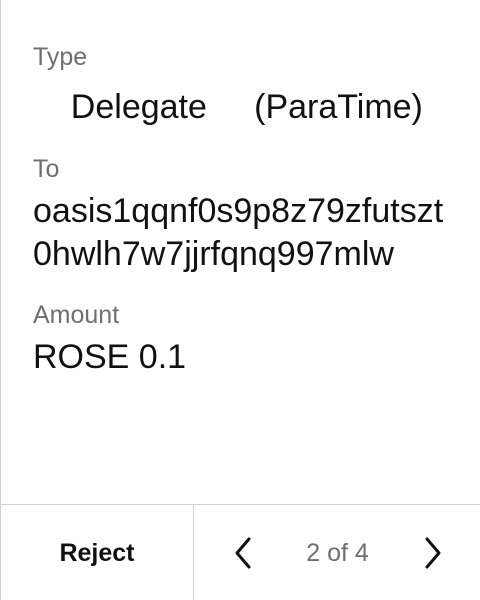  I want to click on type-label: Type, so click(60, 57).